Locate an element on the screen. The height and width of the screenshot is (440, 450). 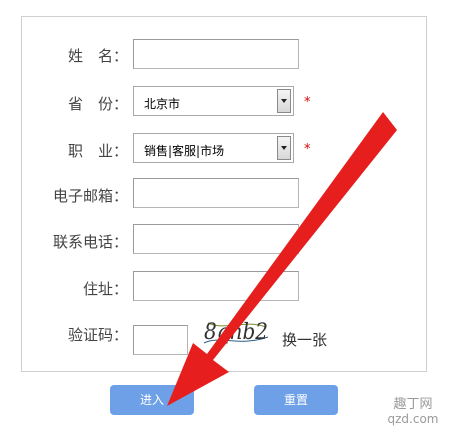
watermark-text: 趣丁网 is located at coordinates (413, 404).